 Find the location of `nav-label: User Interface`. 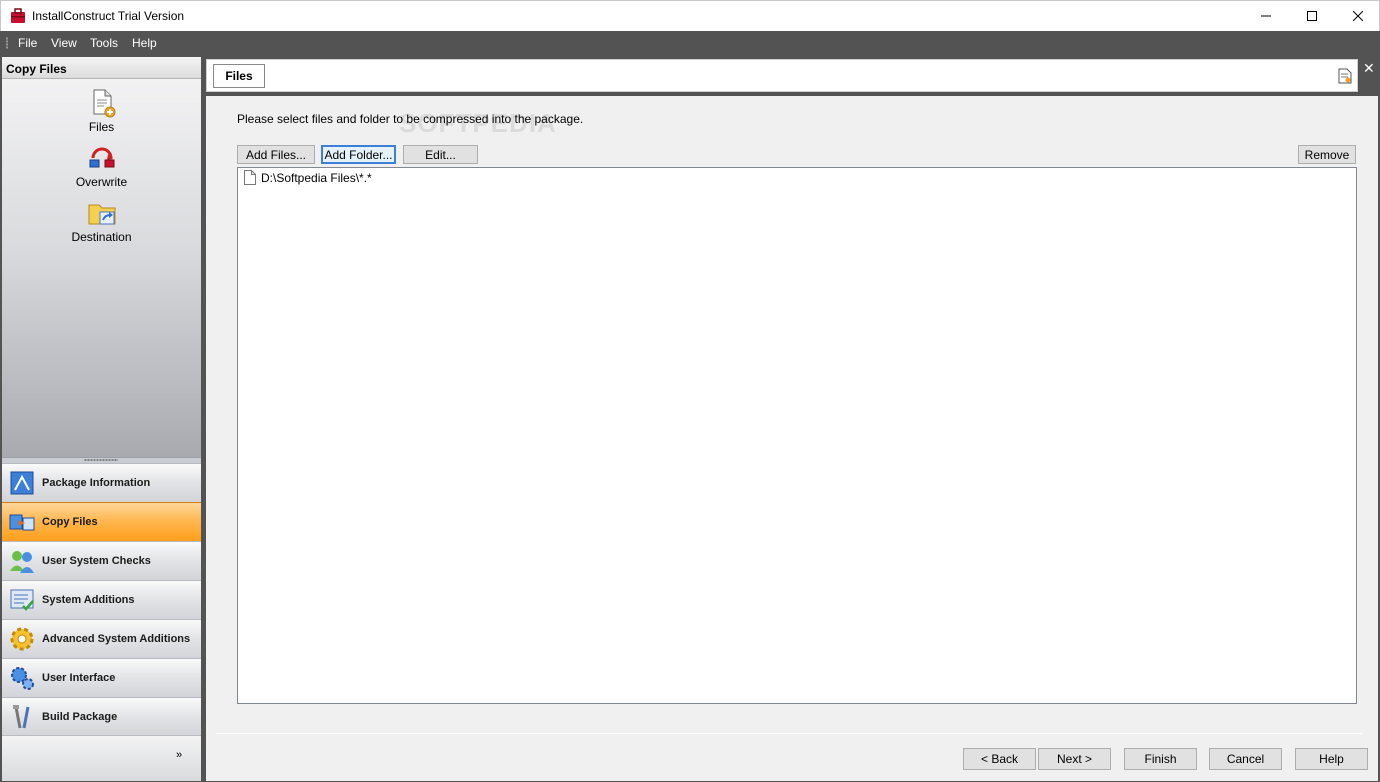

nav-label: User Interface is located at coordinates (79, 678).